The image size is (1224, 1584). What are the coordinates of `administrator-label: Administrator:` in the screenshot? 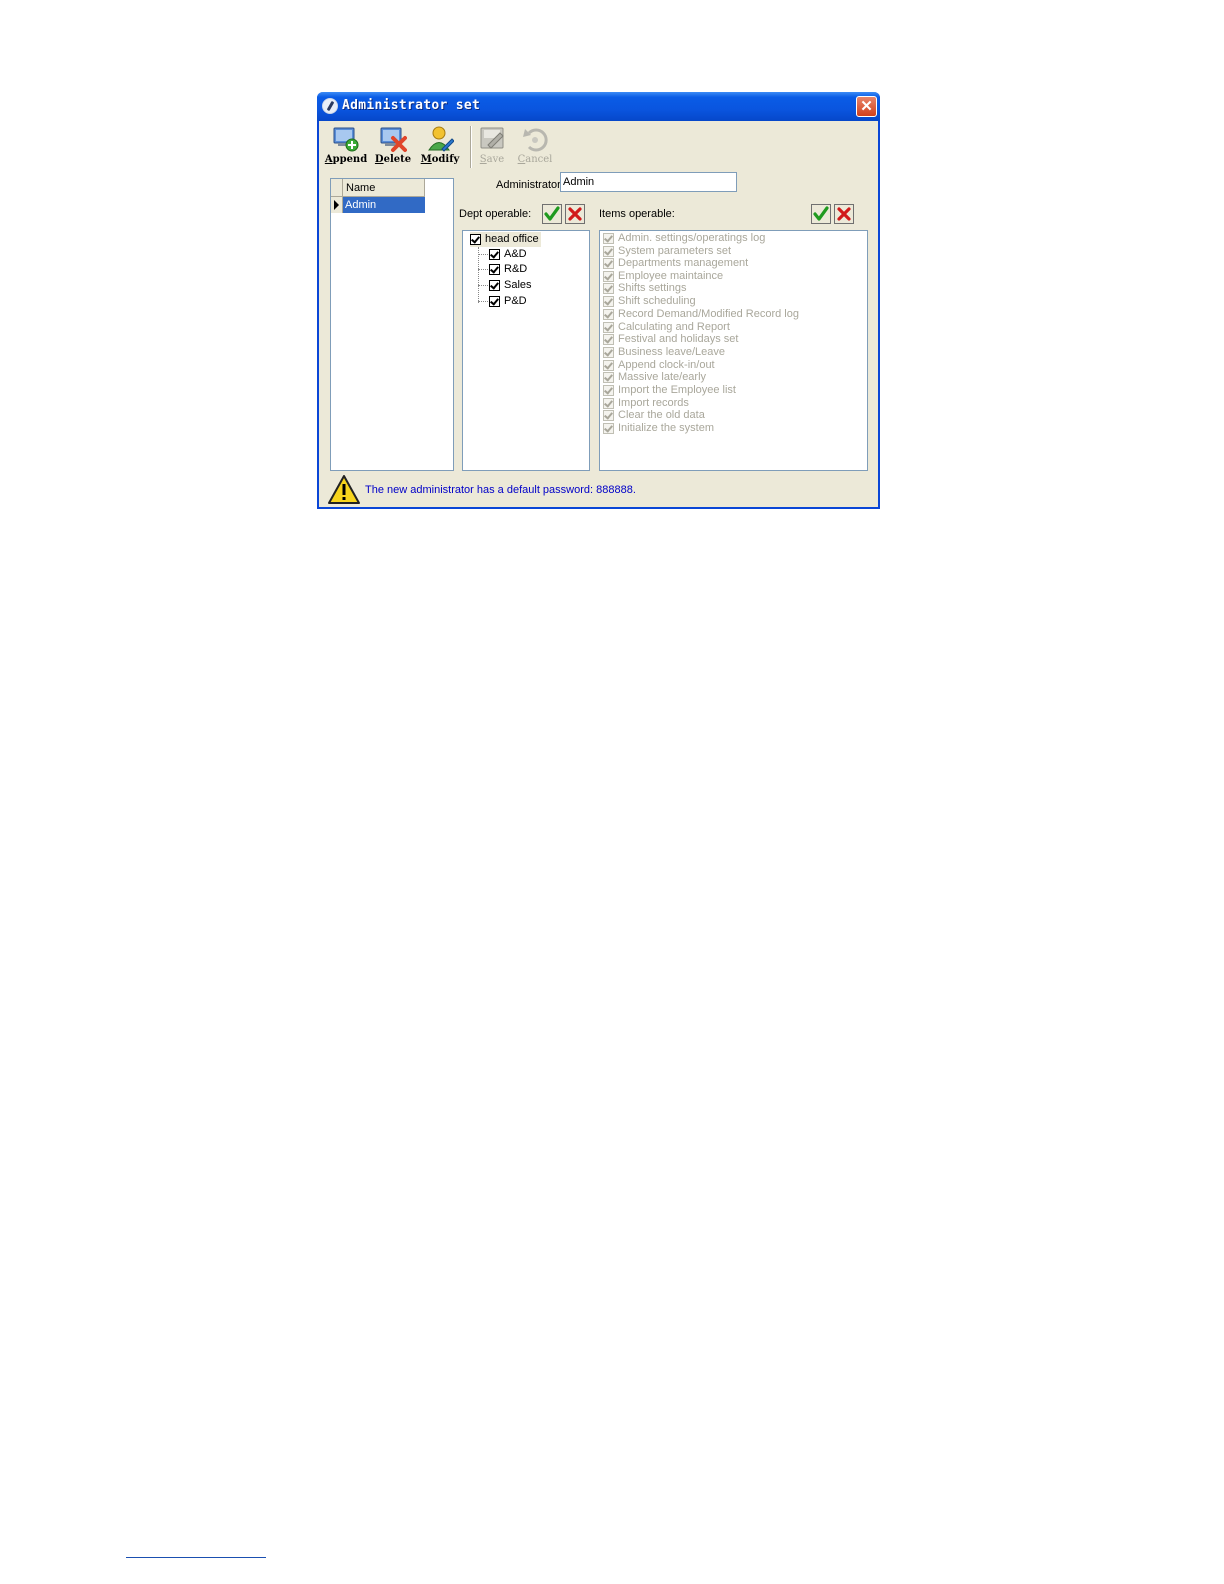 It's located at (530, 185).